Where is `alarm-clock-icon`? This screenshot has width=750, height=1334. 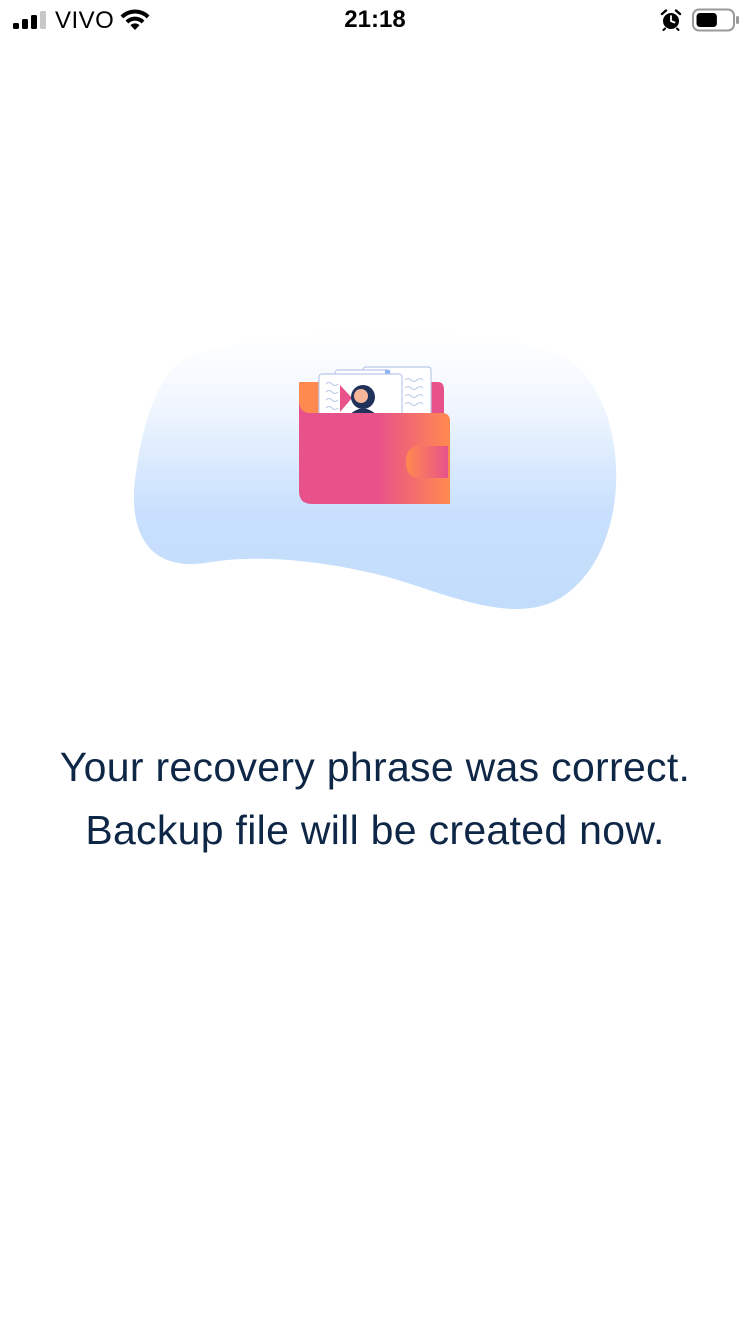
alarm-clock-icon is located at coordinates (671, 20).